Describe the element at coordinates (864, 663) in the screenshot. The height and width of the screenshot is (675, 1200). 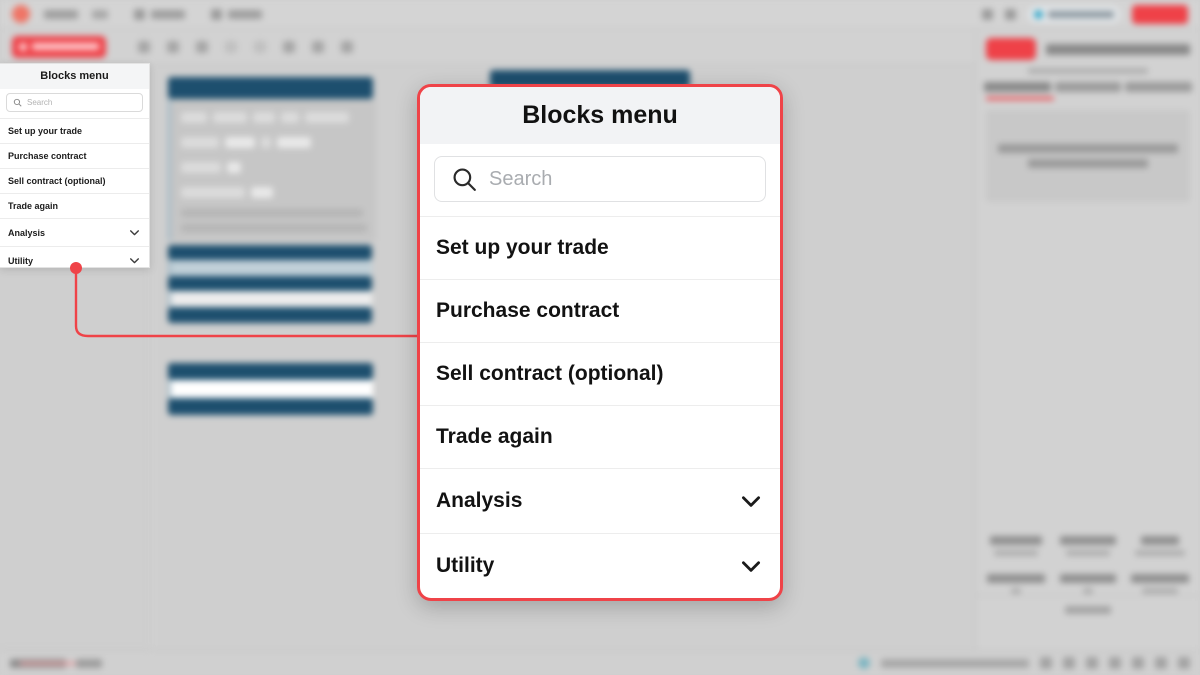
I see `connection-status-icon` at that location.